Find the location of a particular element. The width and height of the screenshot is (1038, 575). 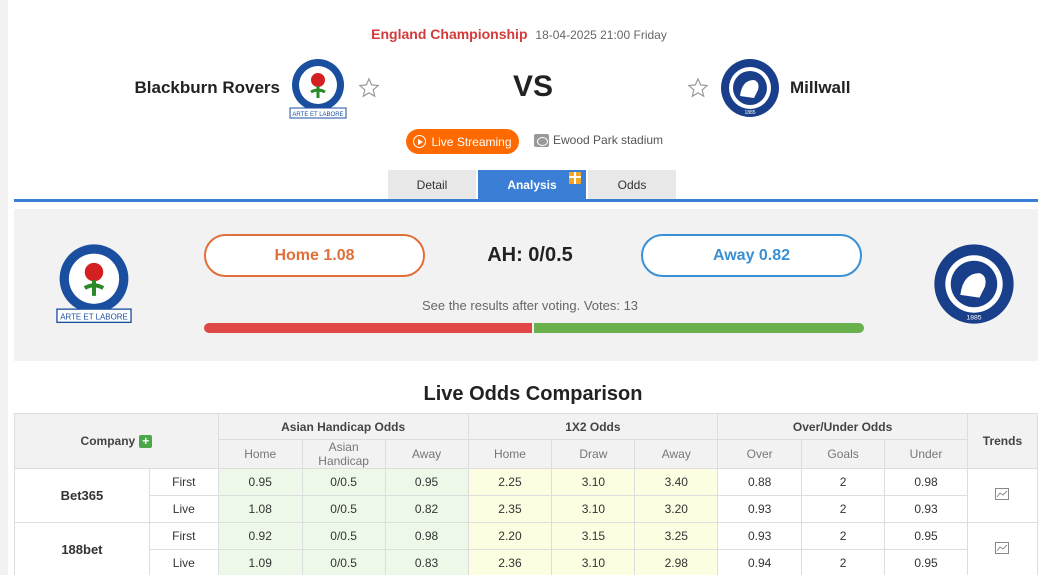

favorite-home-star-icon is located at coordinates (369, 88).